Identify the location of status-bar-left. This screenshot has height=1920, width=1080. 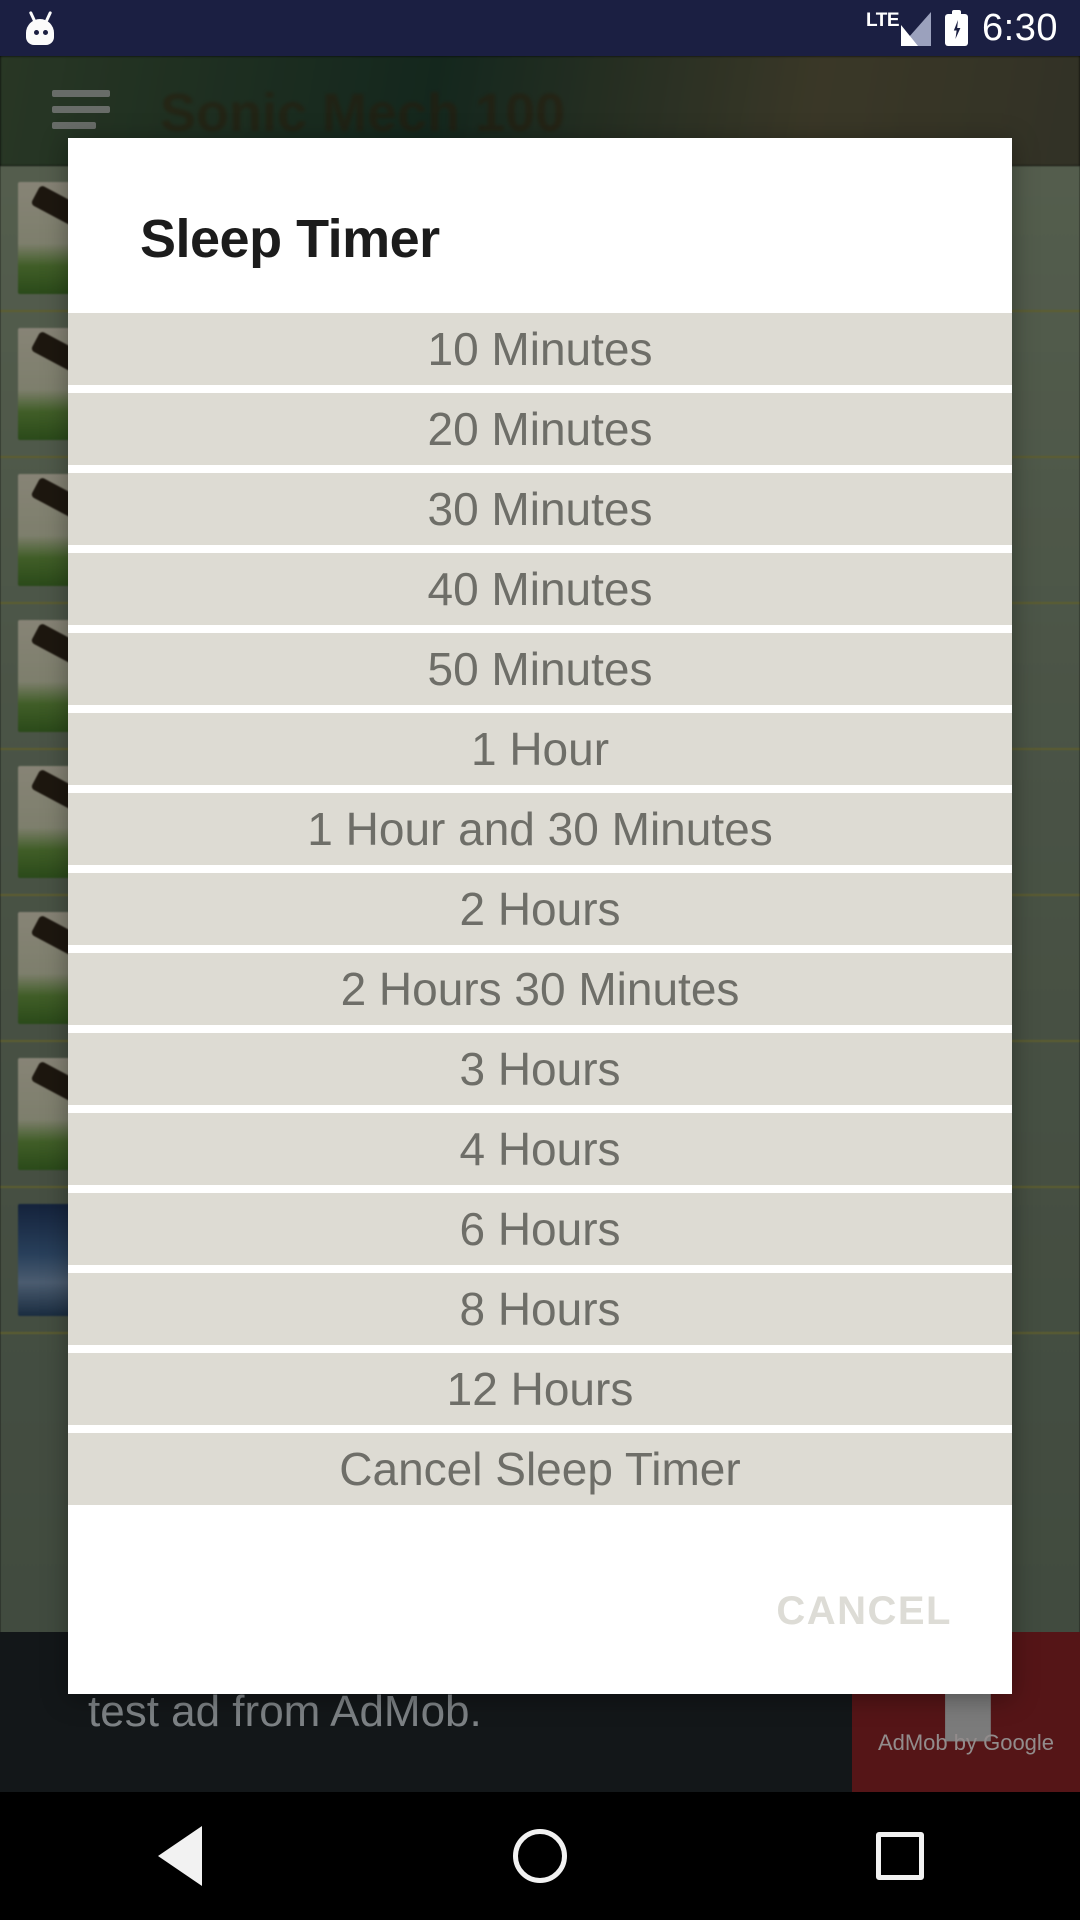
(40, 27).